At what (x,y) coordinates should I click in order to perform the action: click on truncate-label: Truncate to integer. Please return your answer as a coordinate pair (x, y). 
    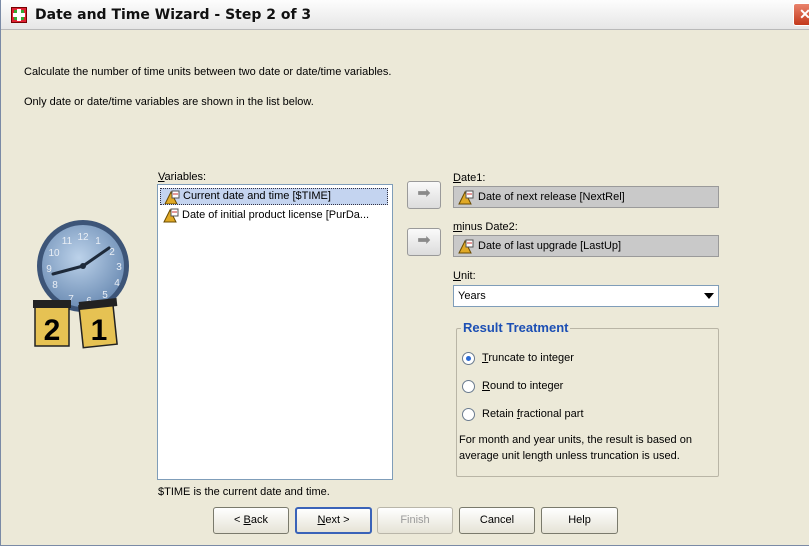
    Looking at the image, I should click on (528, 358).